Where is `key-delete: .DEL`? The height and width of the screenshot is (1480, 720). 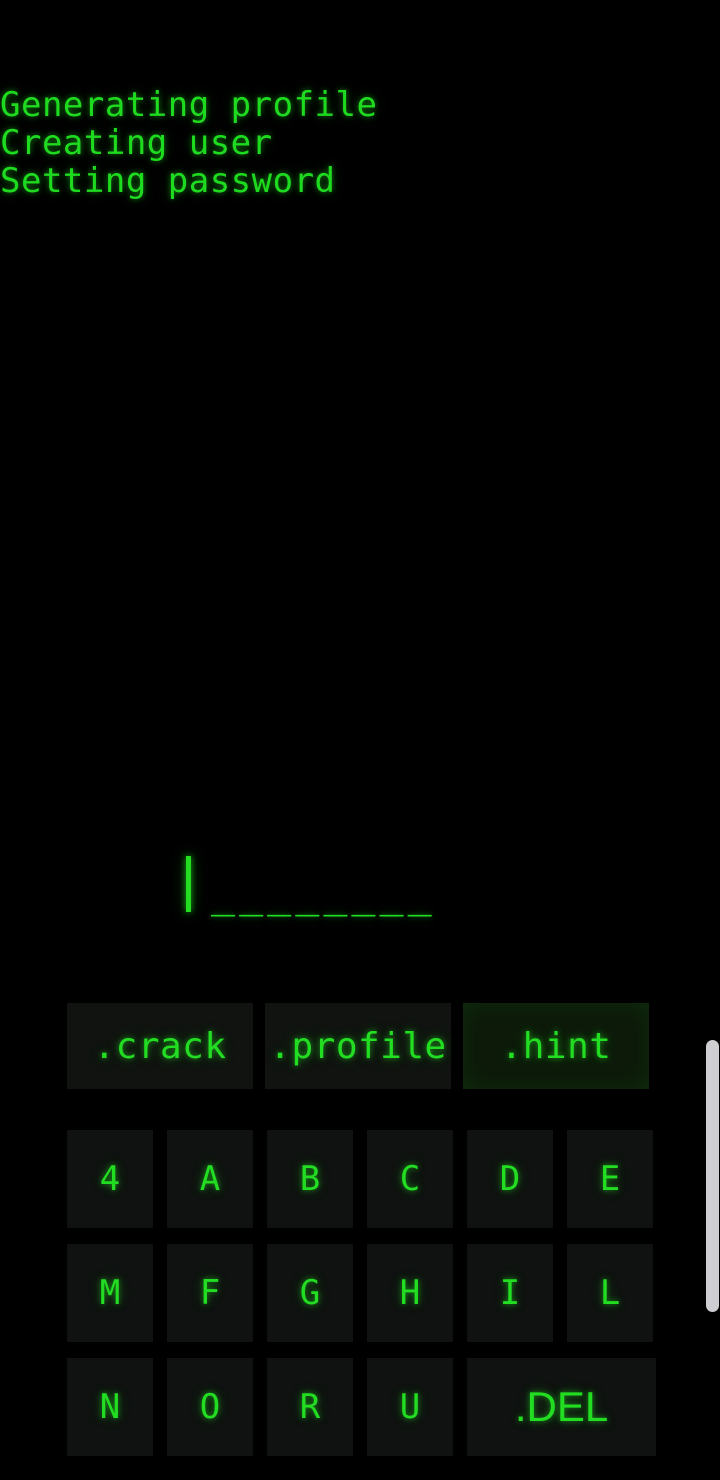 key-delete: .DEL is located at coordinates (561, 1407).